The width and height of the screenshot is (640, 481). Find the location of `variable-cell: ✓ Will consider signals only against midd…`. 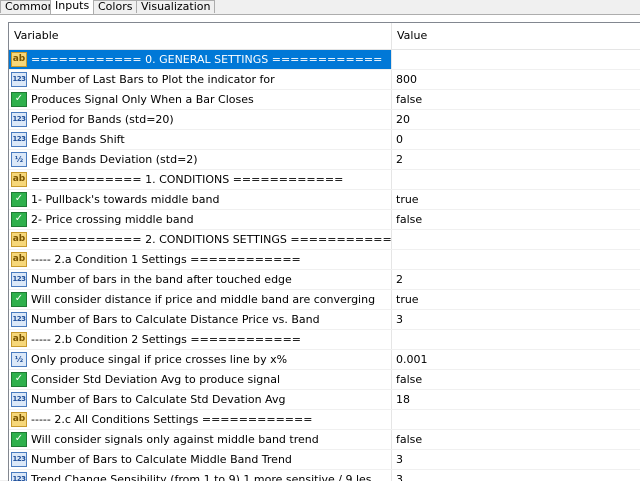

variable-cell: ✓ Will consider signals only against midd… is located at coordinates (200, 439).